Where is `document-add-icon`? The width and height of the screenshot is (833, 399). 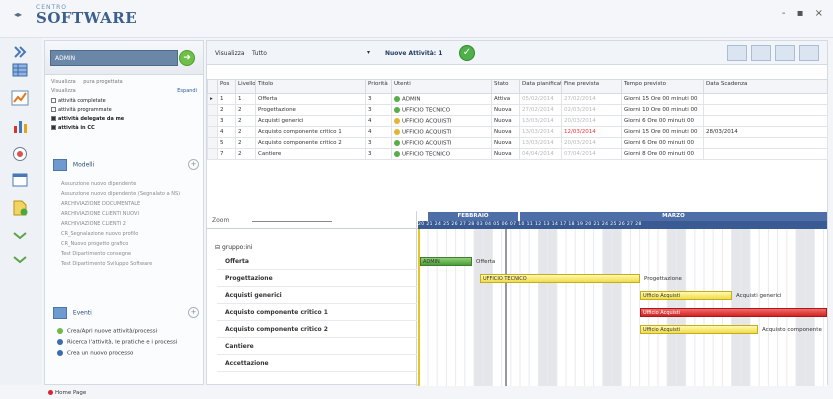 document-add-icon is located at coordinates (20, 208).